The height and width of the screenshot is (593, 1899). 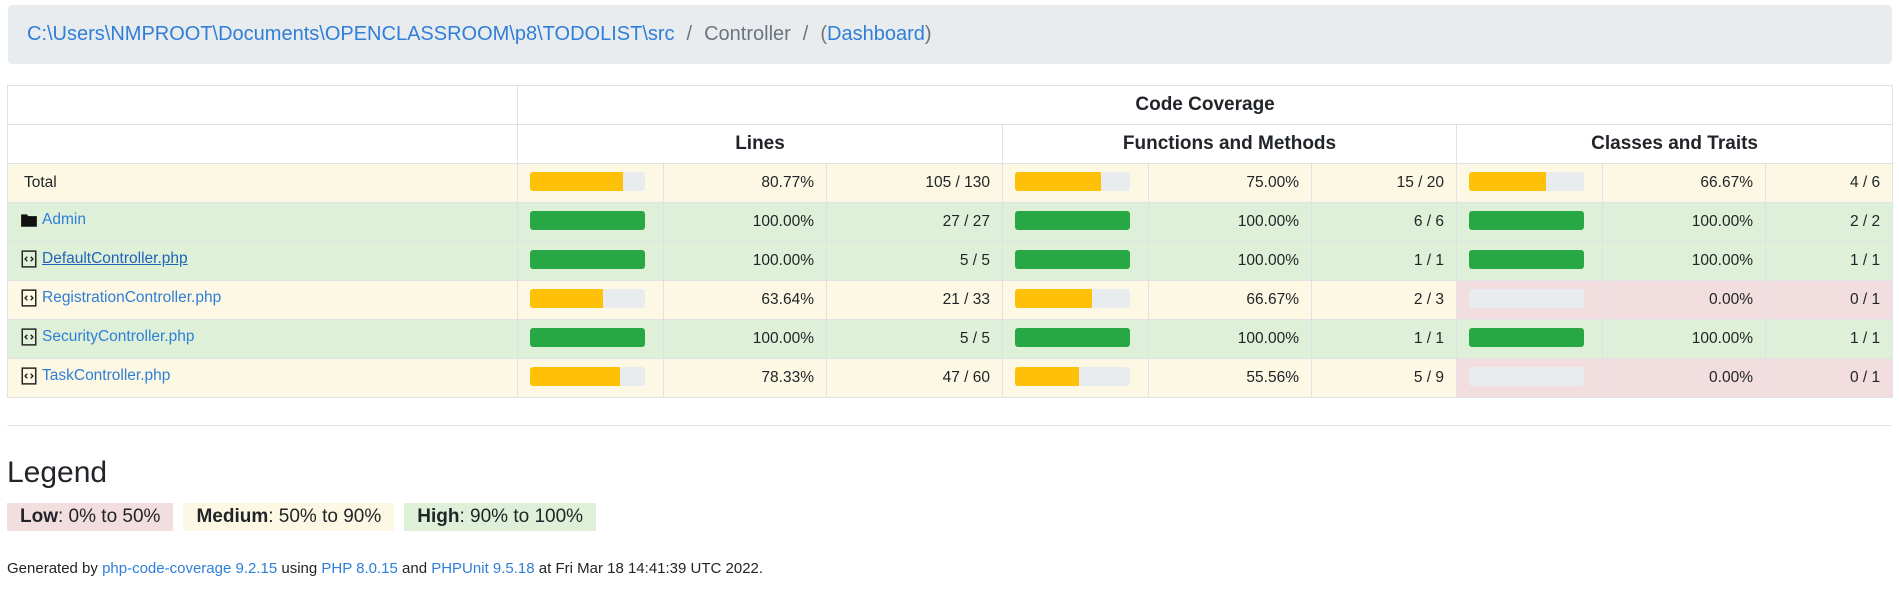 I want to click on lines-header: Lines, so click(x=760, y=144).